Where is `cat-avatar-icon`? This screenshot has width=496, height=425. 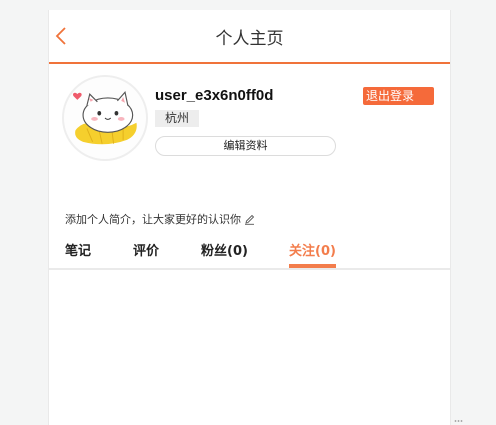 cat-avatar-icon is located at coordinates (105, 118).